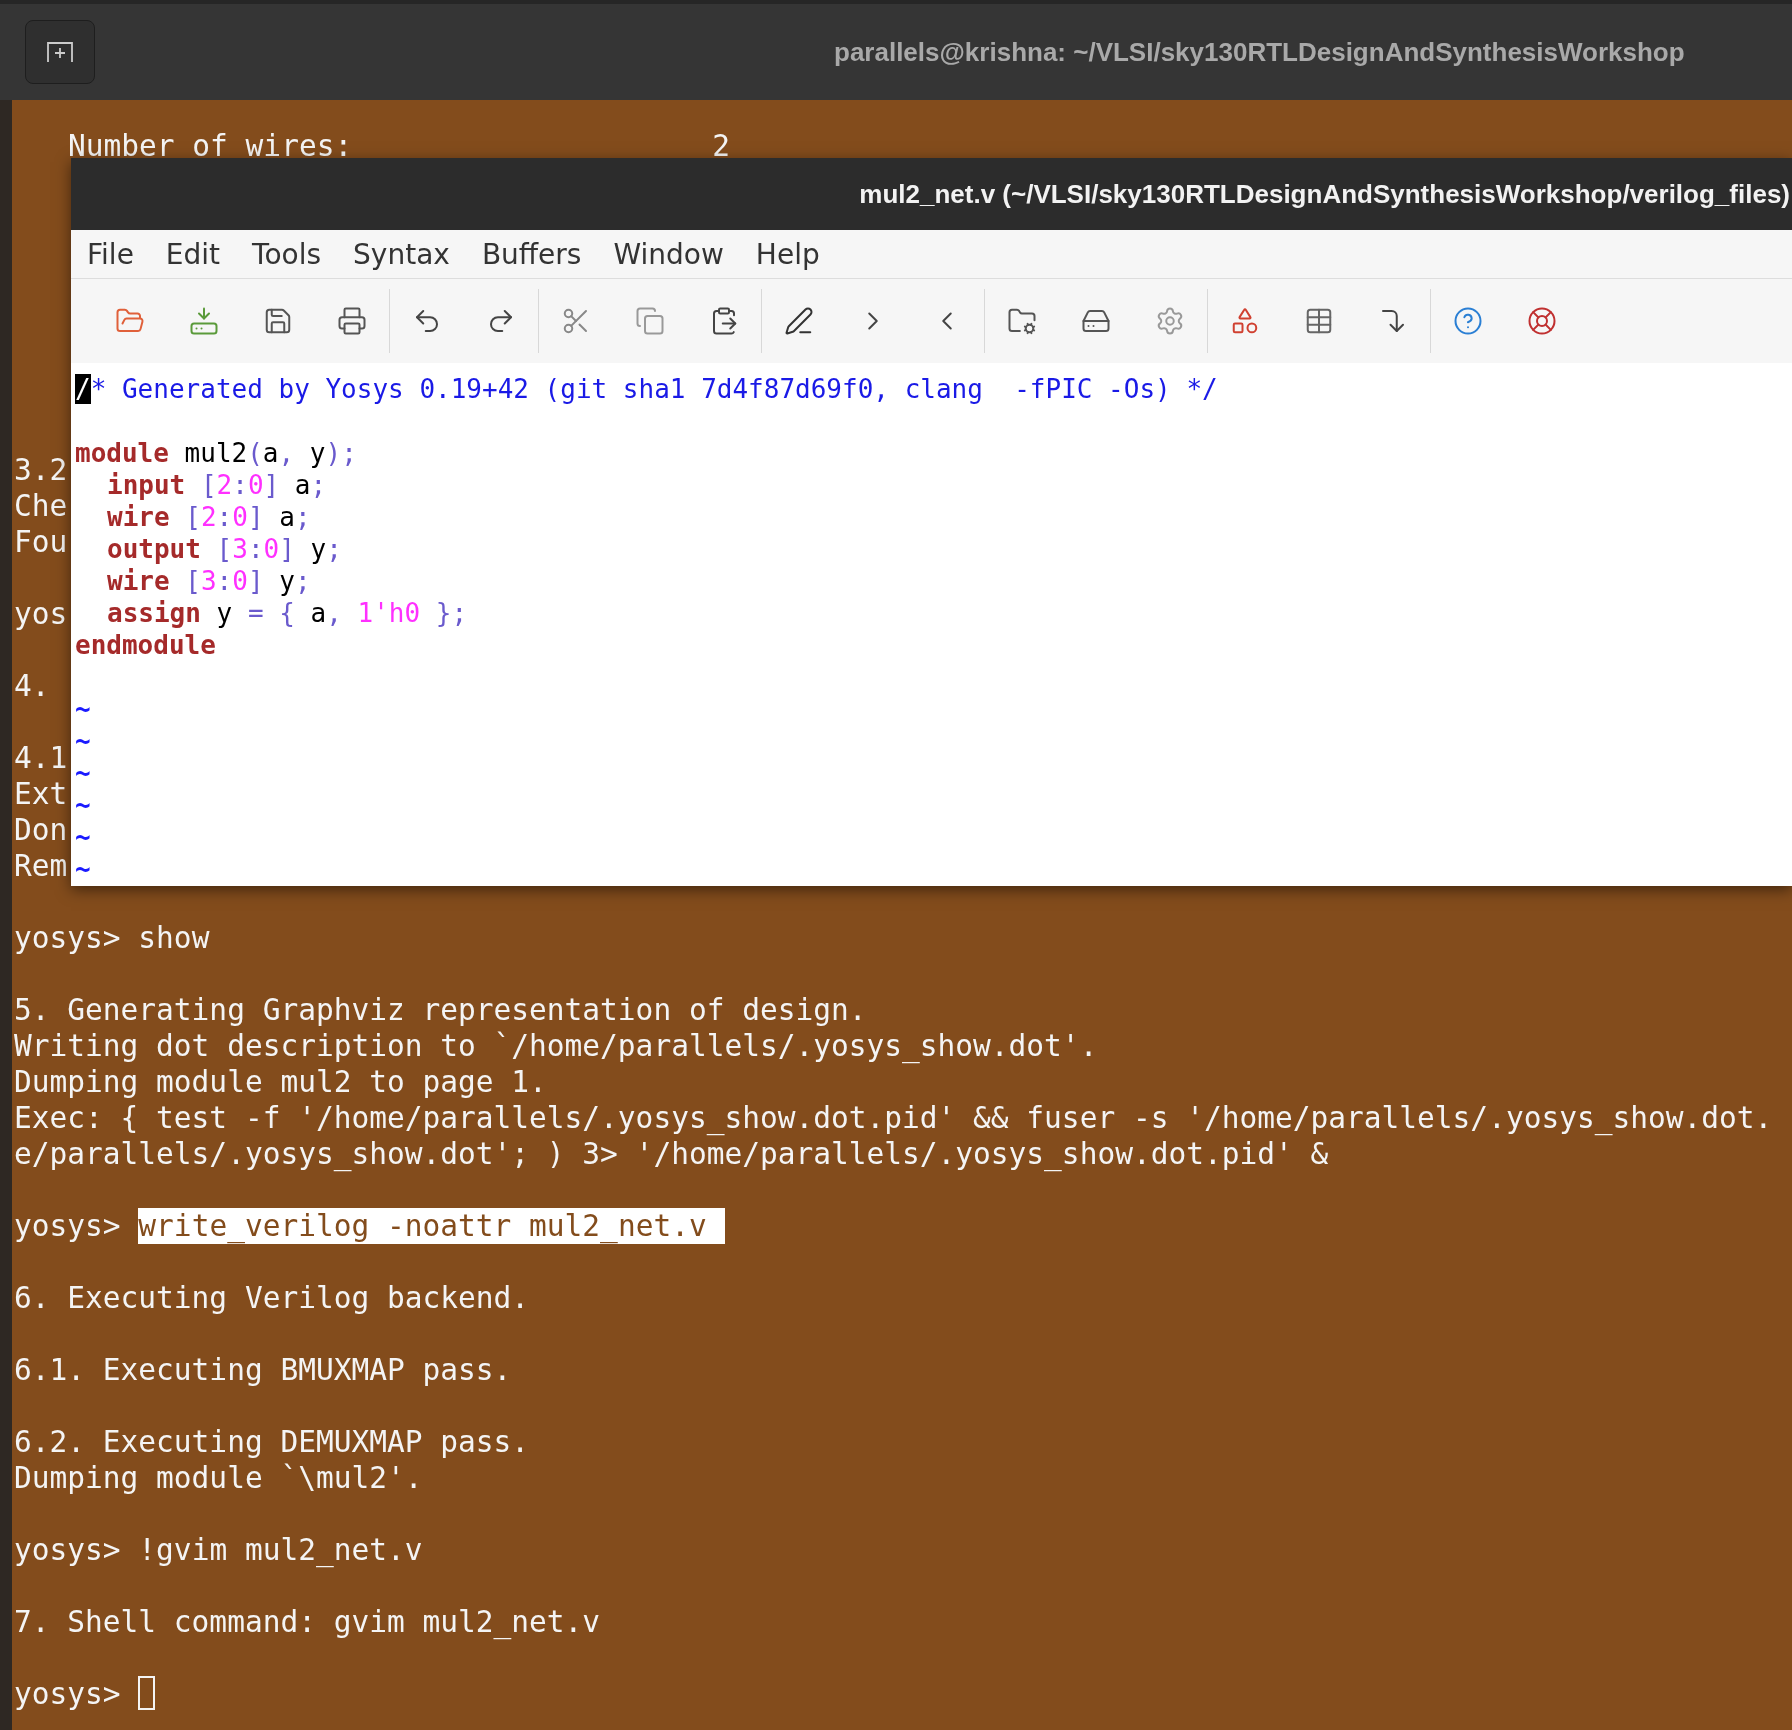  I want to click on terminal-line: Che, so click(41, 506).